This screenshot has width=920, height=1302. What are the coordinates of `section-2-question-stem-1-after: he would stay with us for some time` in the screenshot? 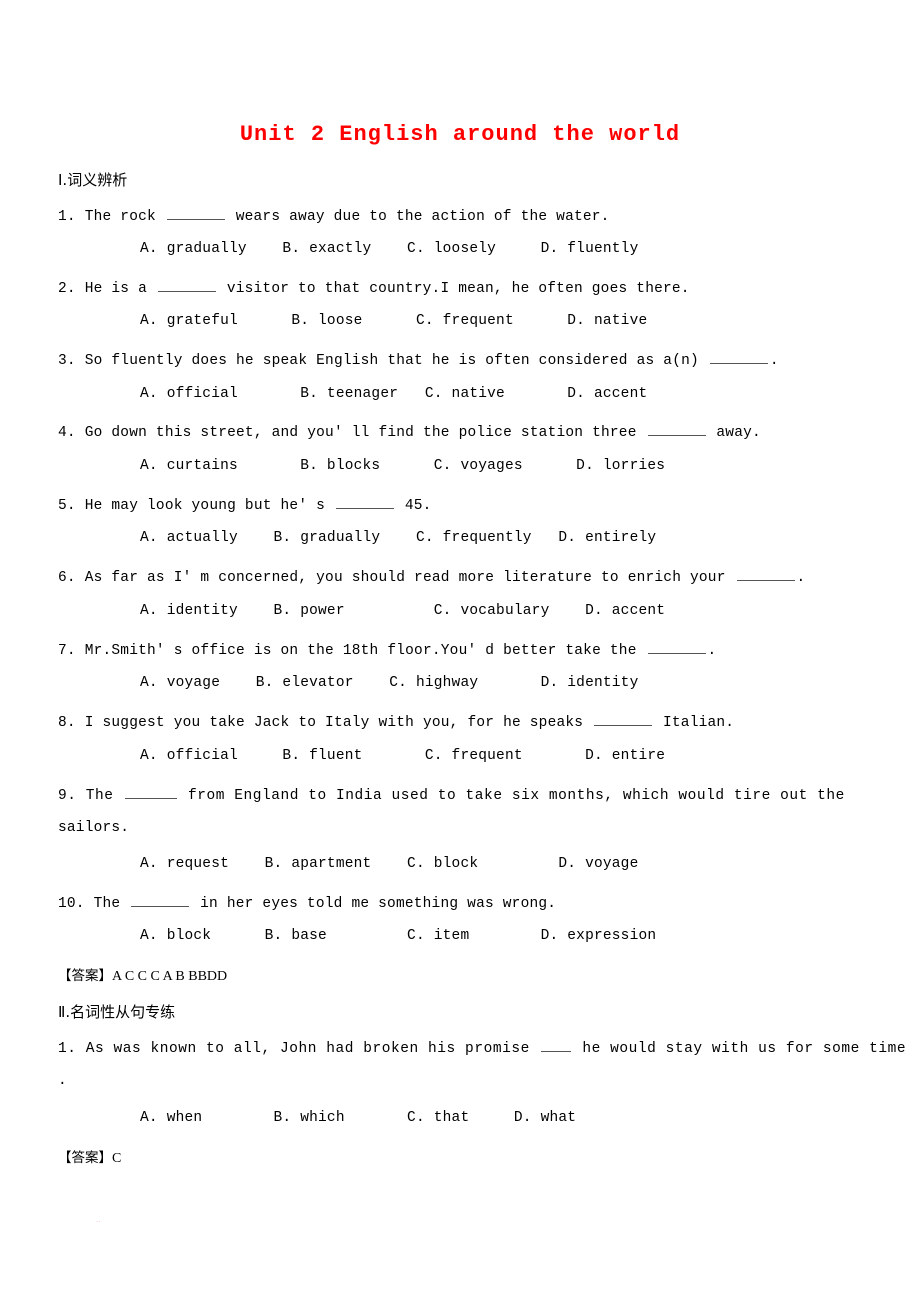 It's located at (740, 1048).